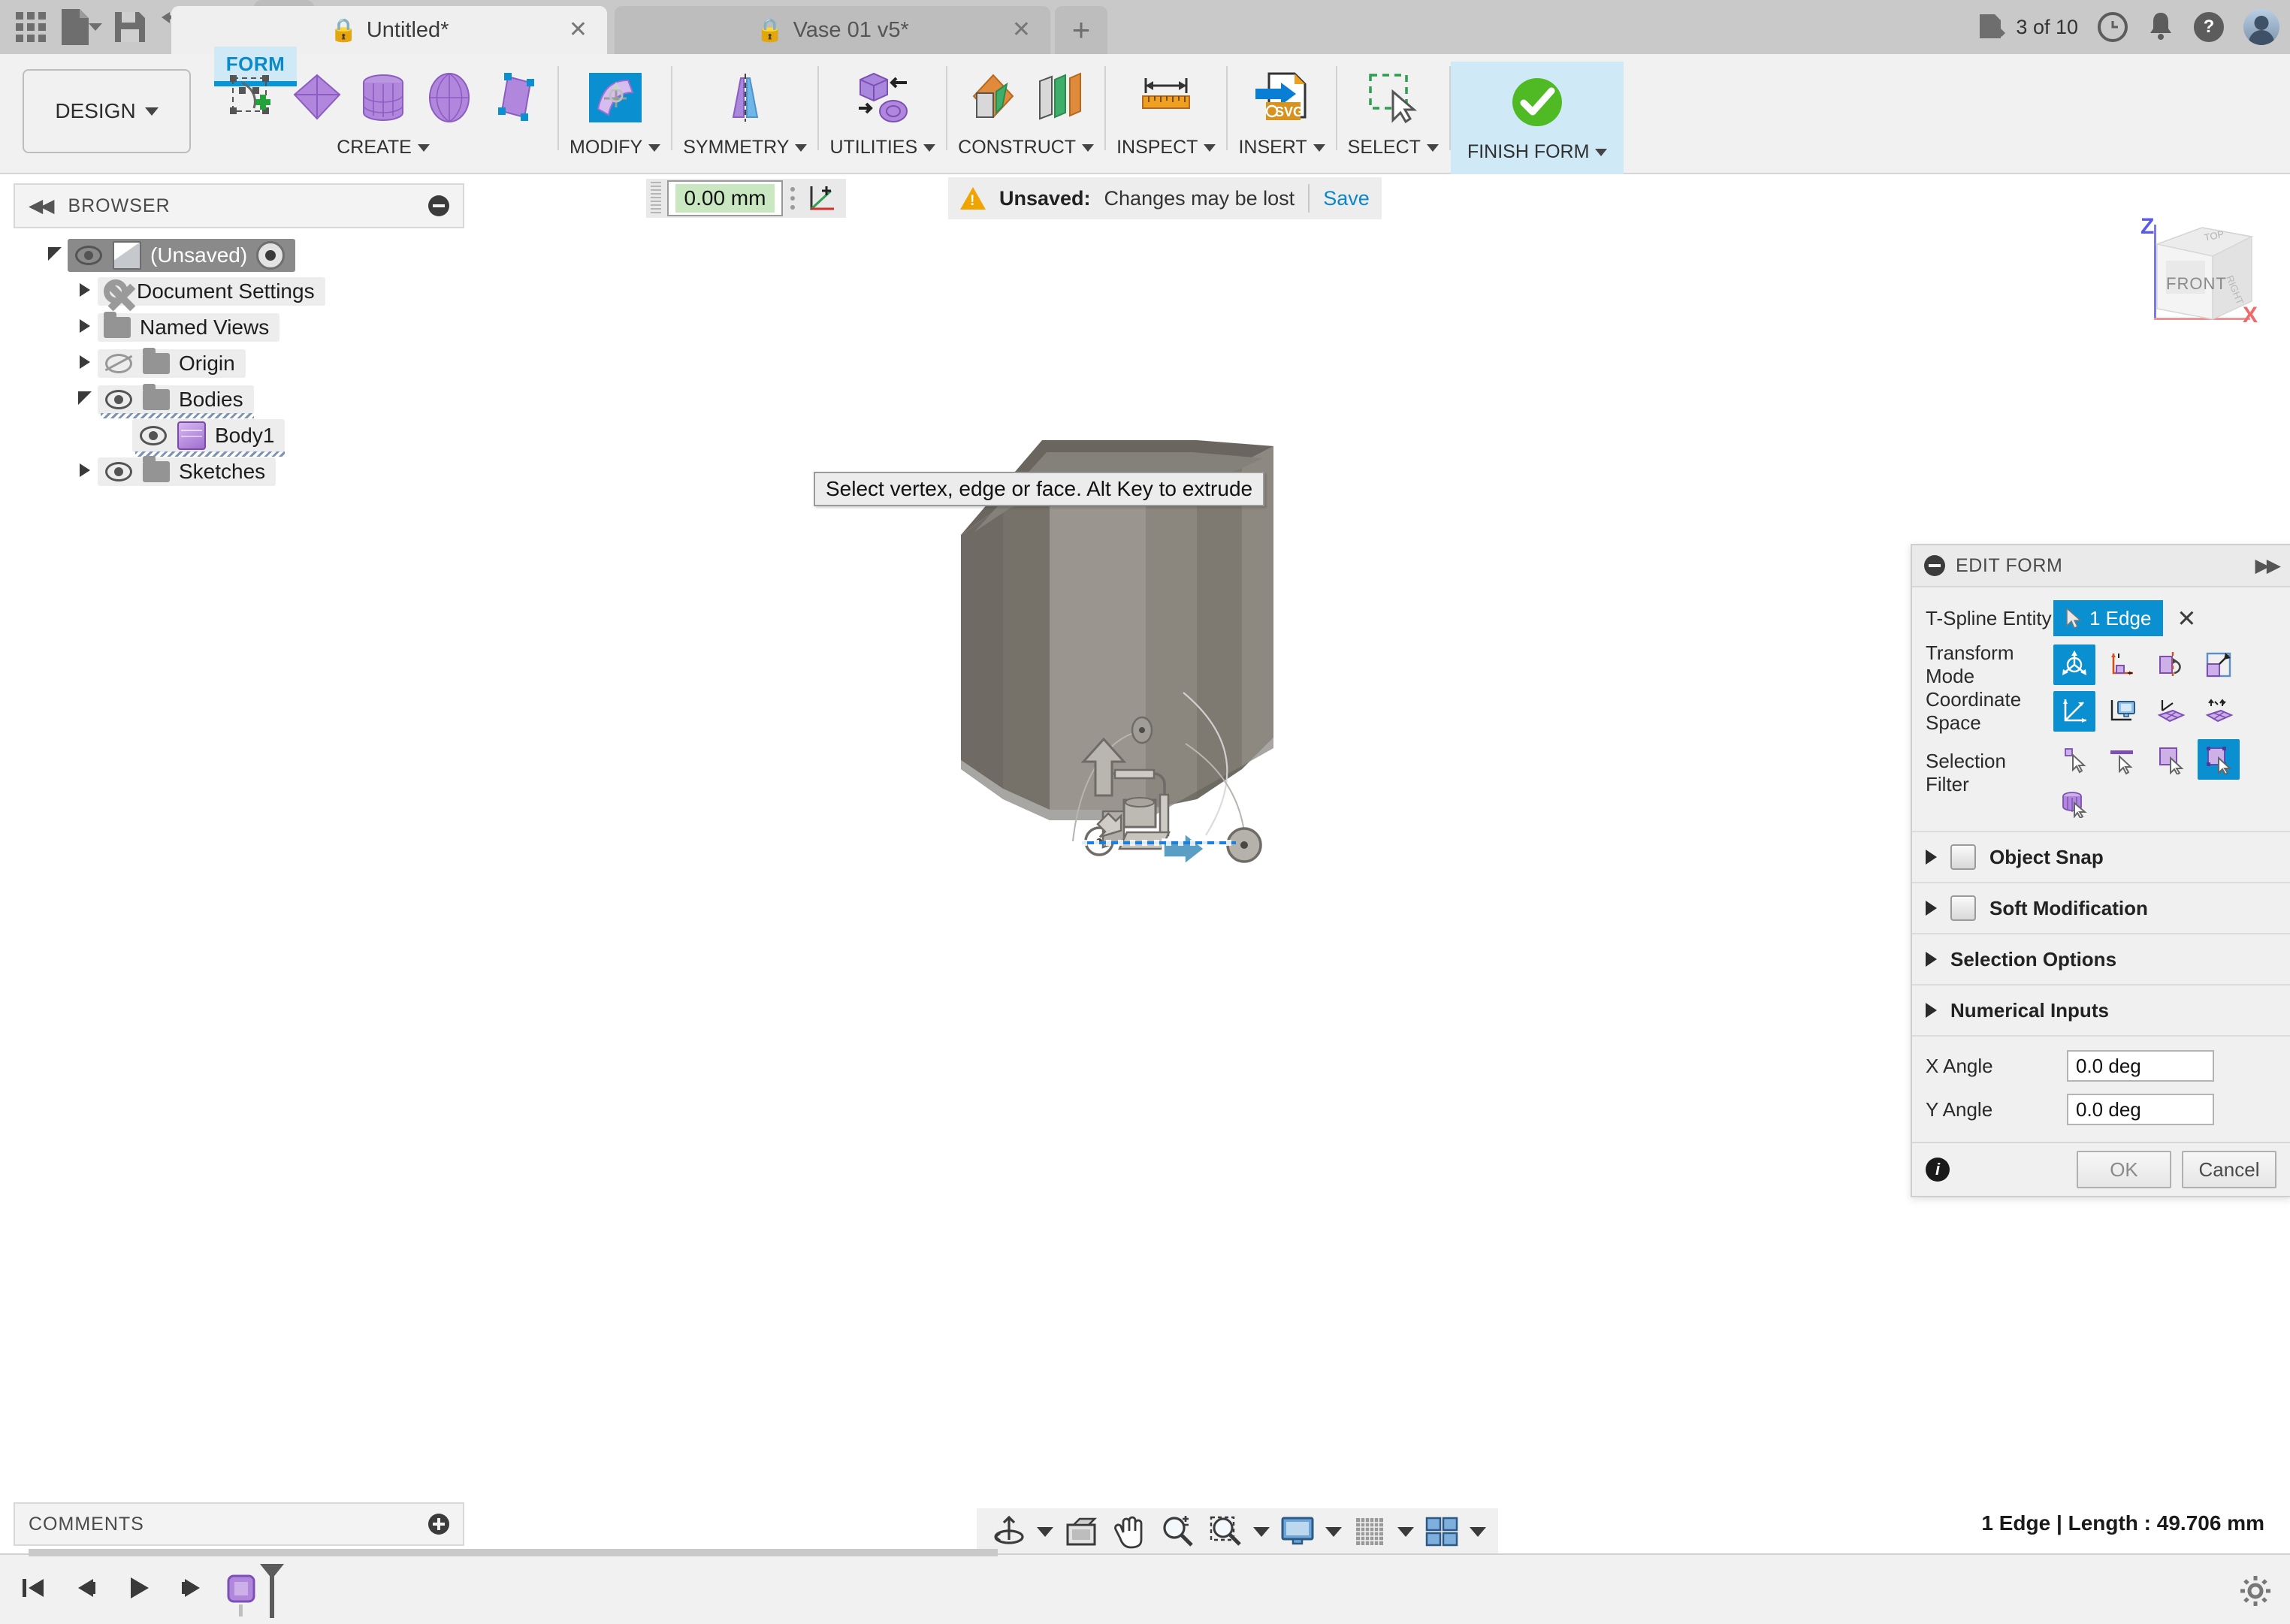  Describe the element at coordinates (1081, 1532) in the screenshot. I see `look-at-icon` at that location.